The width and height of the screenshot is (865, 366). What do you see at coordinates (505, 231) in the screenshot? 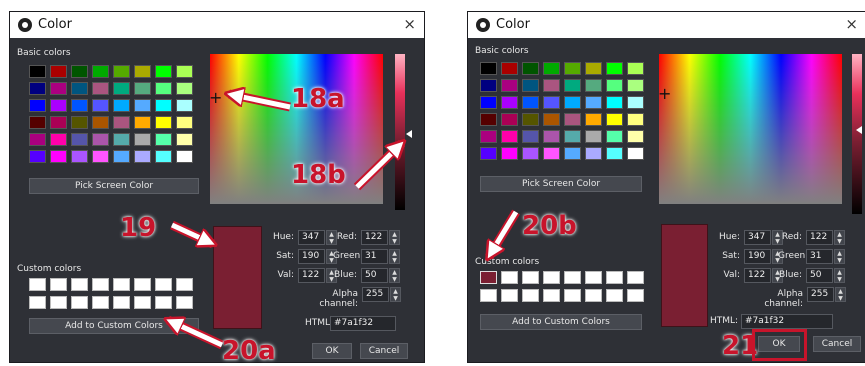
I see `arrow-20b` at bounding box center [505, 231].